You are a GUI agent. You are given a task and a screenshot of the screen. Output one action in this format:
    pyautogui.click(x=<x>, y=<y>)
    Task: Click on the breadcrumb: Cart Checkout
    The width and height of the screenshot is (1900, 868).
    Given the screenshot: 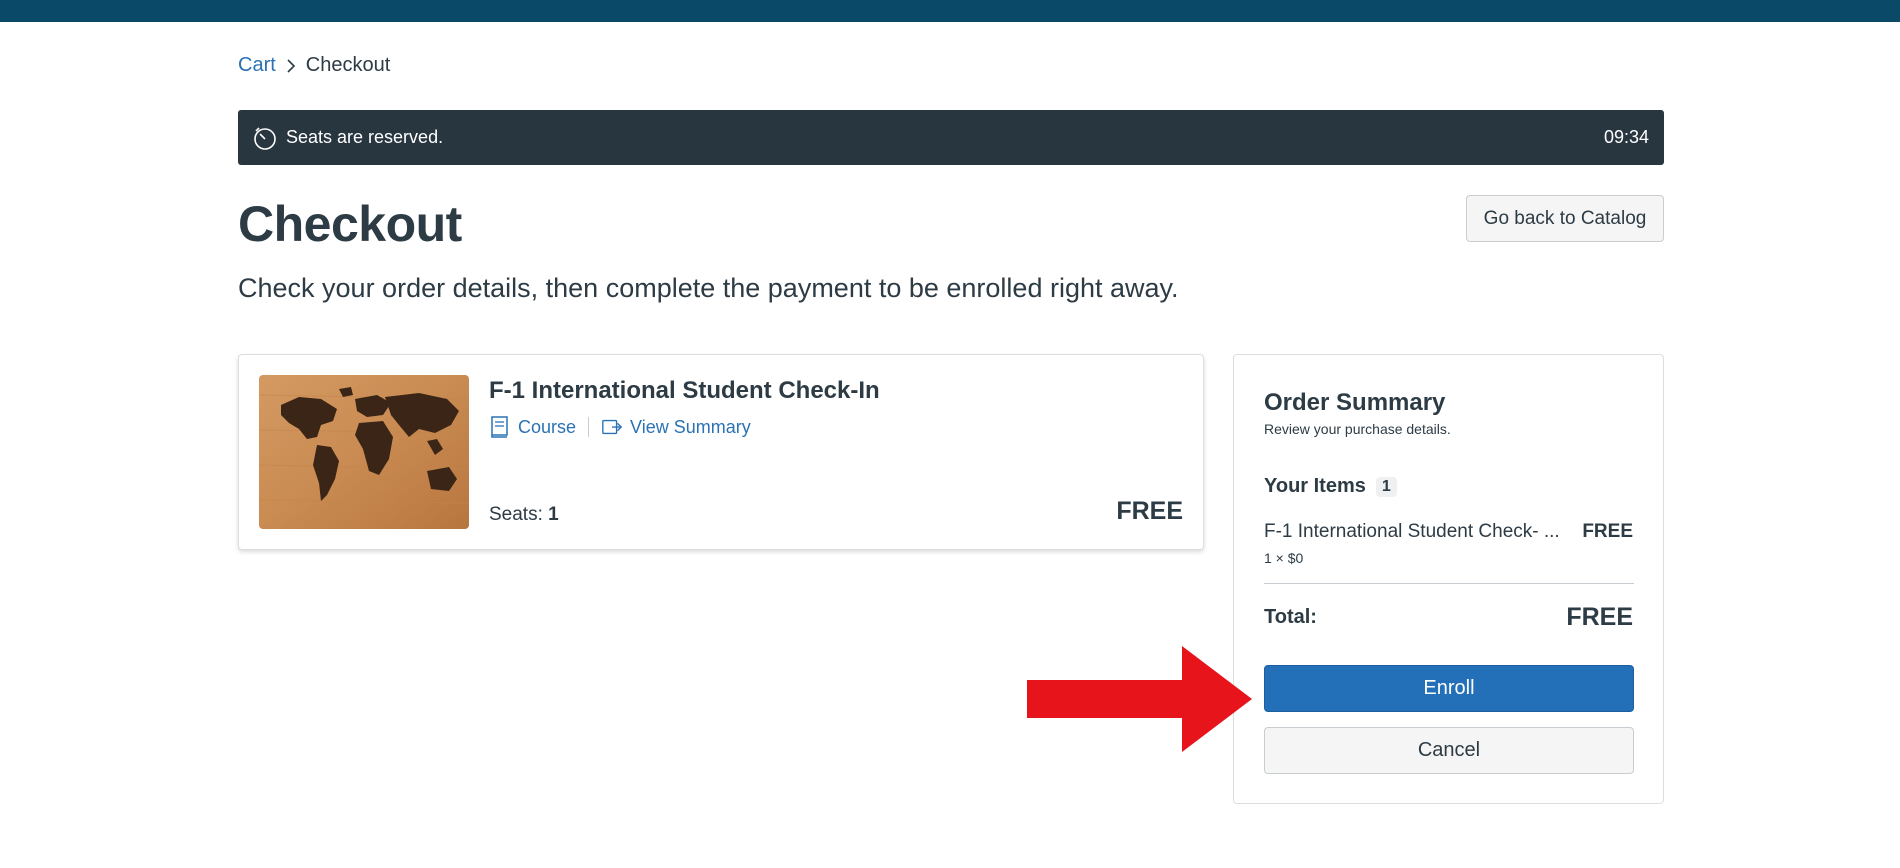 What is the action you would take?
    pyautogui.click(x=314, y=65)
    